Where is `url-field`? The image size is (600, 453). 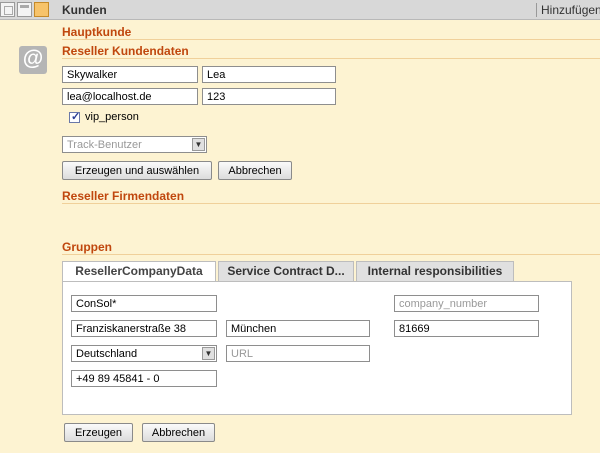
url-field is located at coordinates (298, 353).